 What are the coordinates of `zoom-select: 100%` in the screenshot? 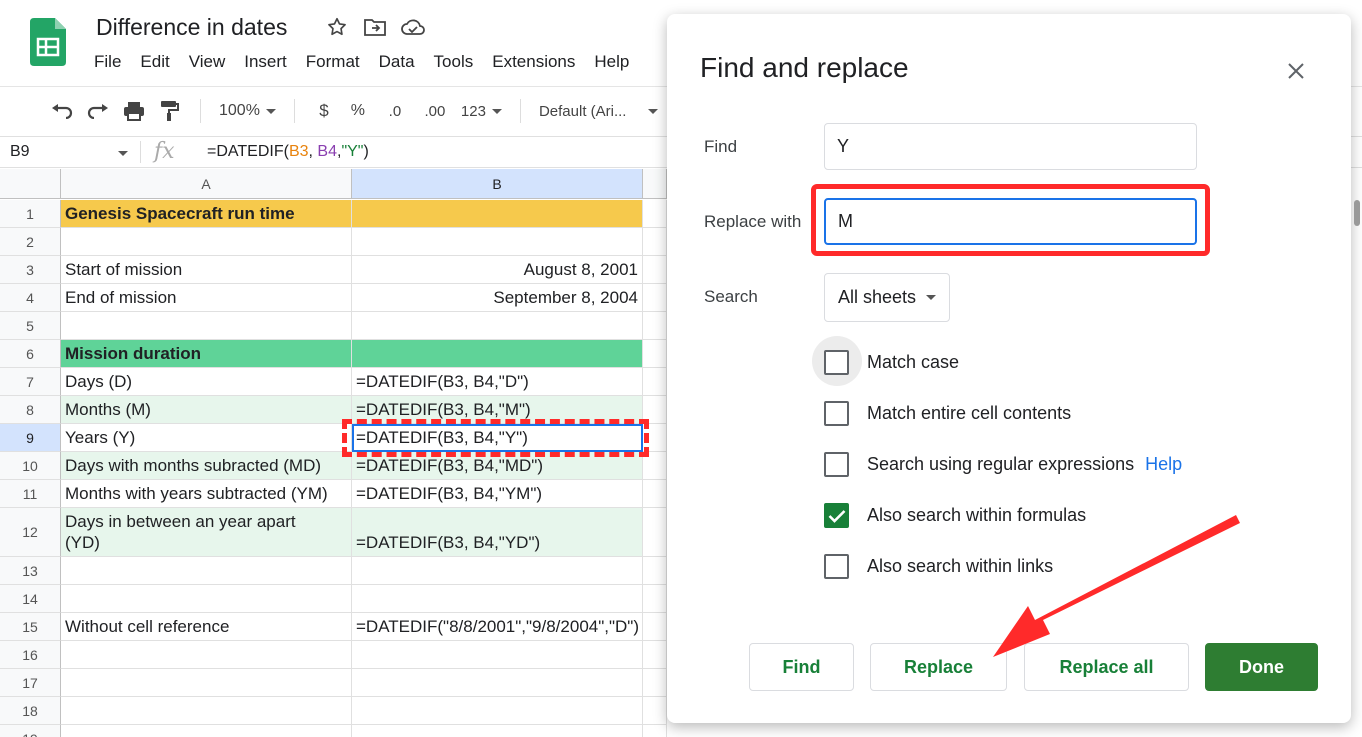 It's located at (247, 111).